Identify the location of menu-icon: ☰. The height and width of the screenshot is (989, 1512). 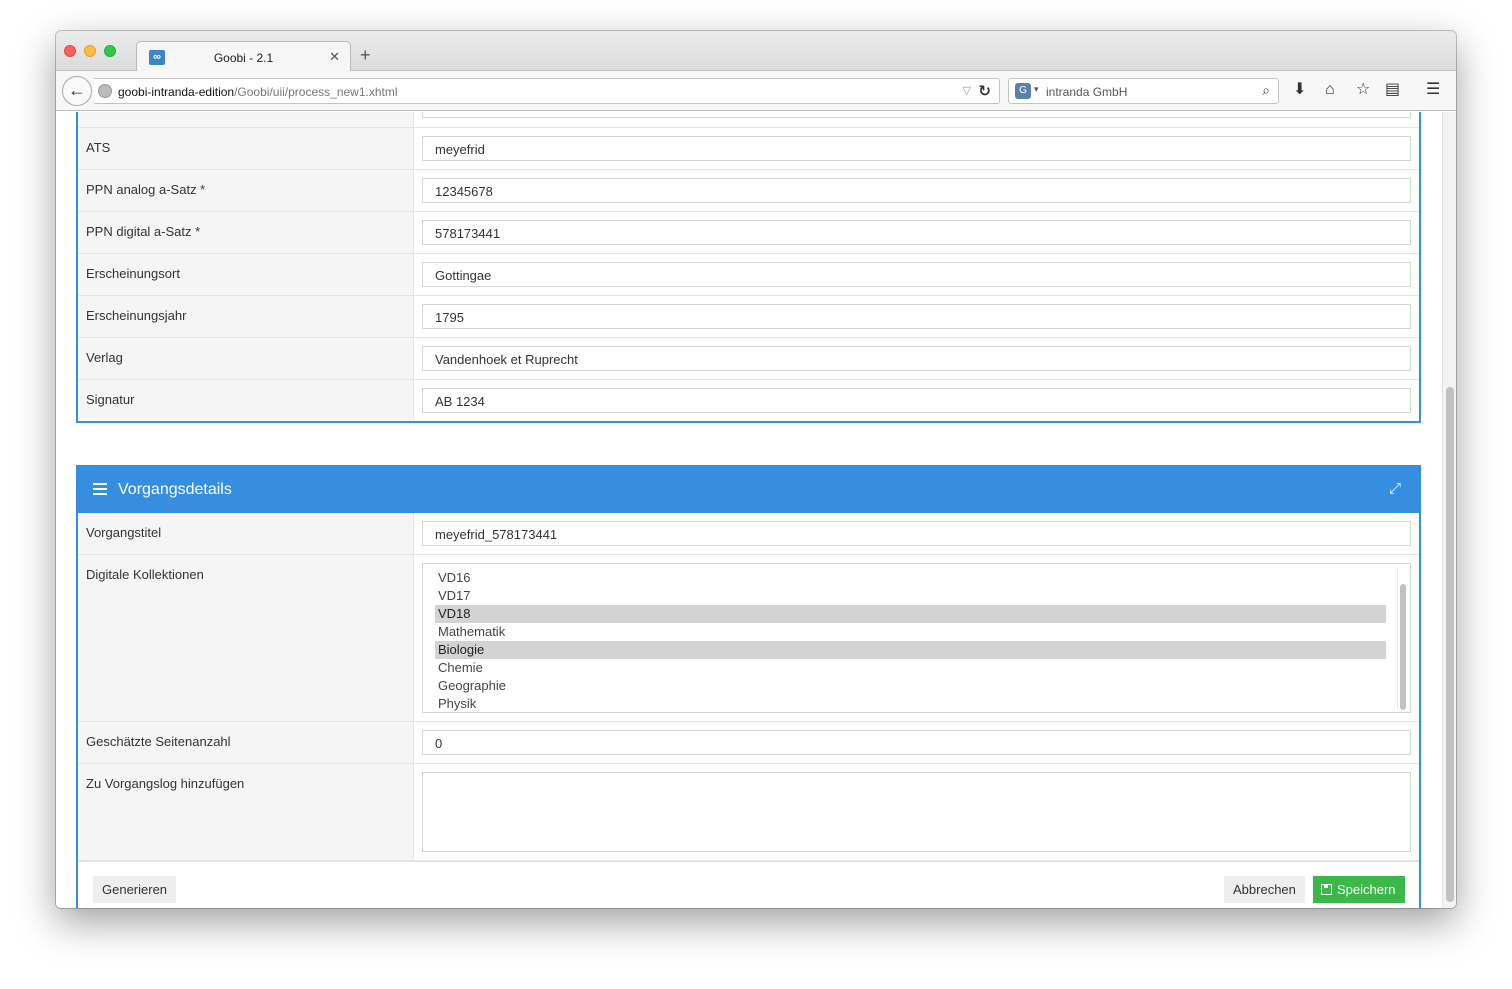
(1433, 90).